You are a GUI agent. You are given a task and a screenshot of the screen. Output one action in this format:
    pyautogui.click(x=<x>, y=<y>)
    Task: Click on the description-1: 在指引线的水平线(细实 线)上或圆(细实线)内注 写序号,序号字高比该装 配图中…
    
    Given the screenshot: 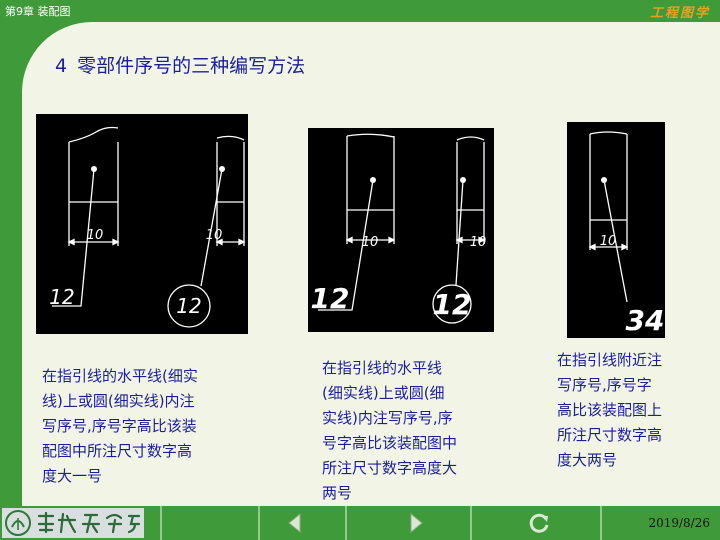 What is the action you would take?
    pyautogui.click(x=120, y=426)
    